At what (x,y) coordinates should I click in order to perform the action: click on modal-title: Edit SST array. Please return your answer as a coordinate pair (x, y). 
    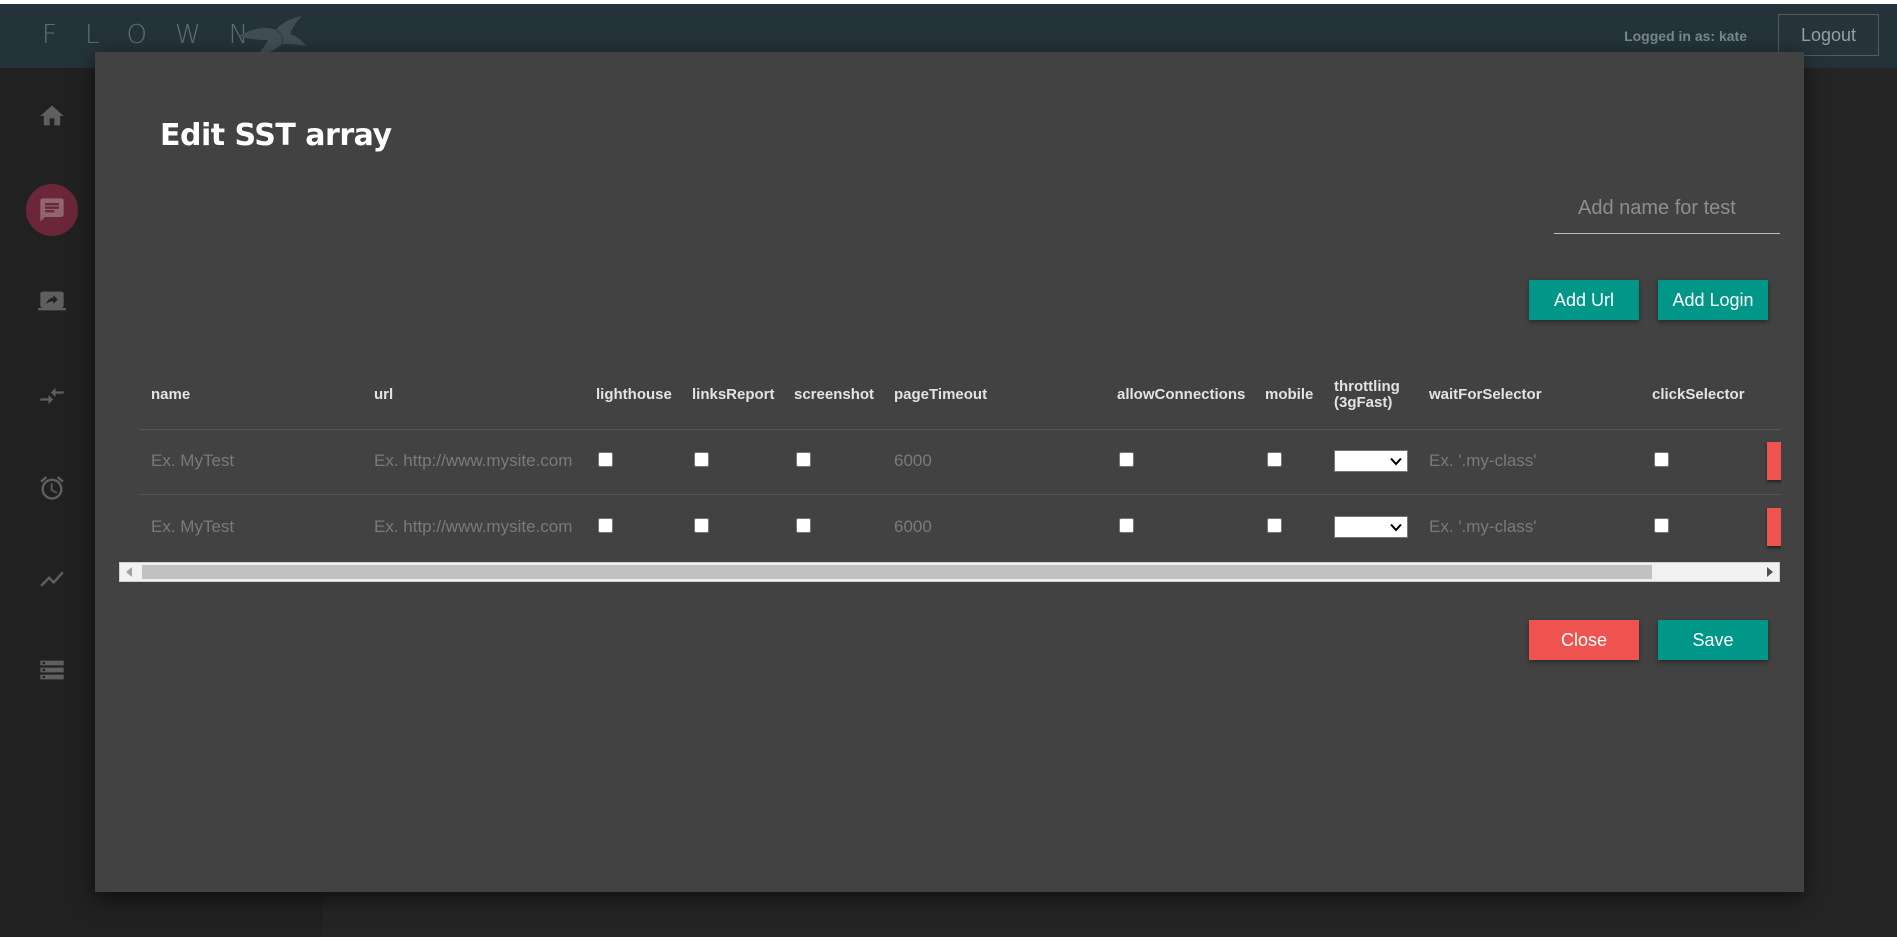
    Looking at the image, I should click on (276, 135).